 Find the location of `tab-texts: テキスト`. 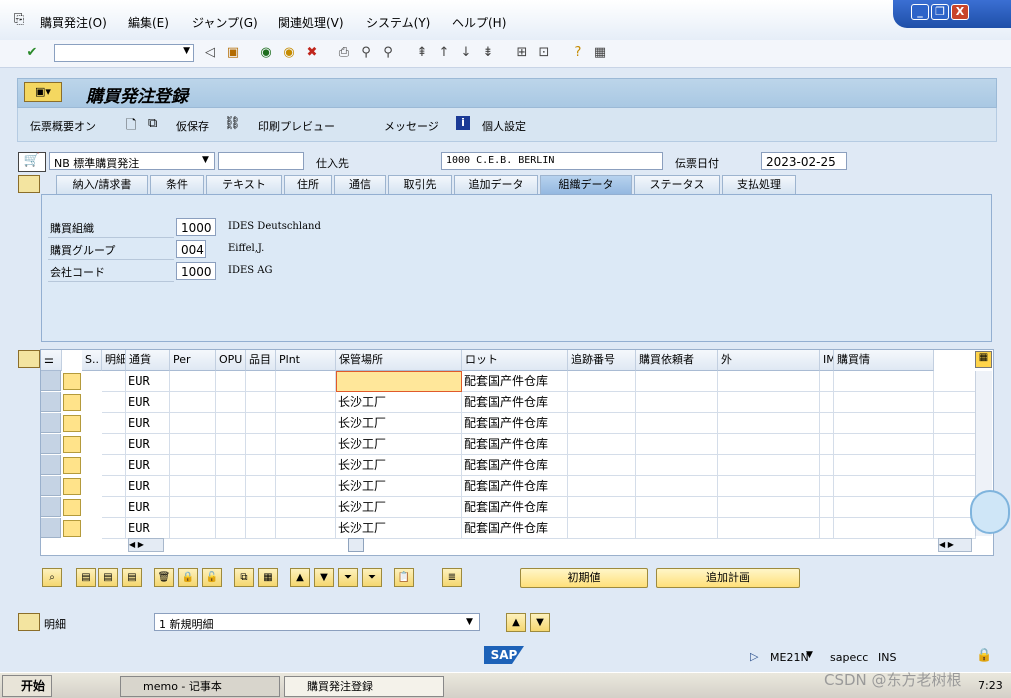

tab-texts: テキスト is located at coordinates (244, 184).